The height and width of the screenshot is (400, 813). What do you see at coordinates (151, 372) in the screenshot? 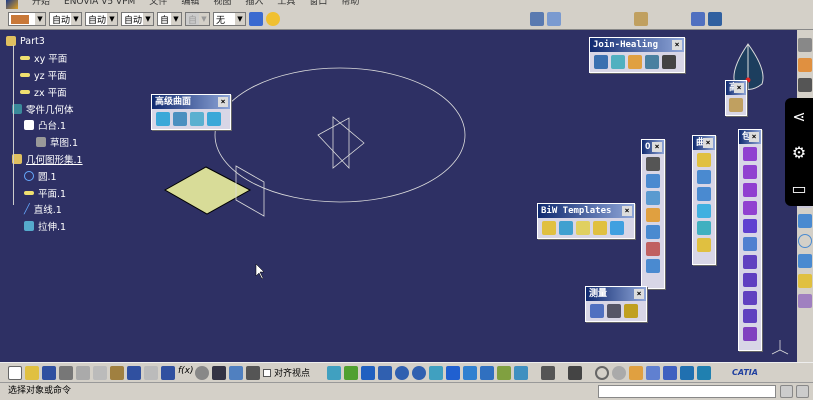
I see `redo-icon` at bounding box center [151, 372].